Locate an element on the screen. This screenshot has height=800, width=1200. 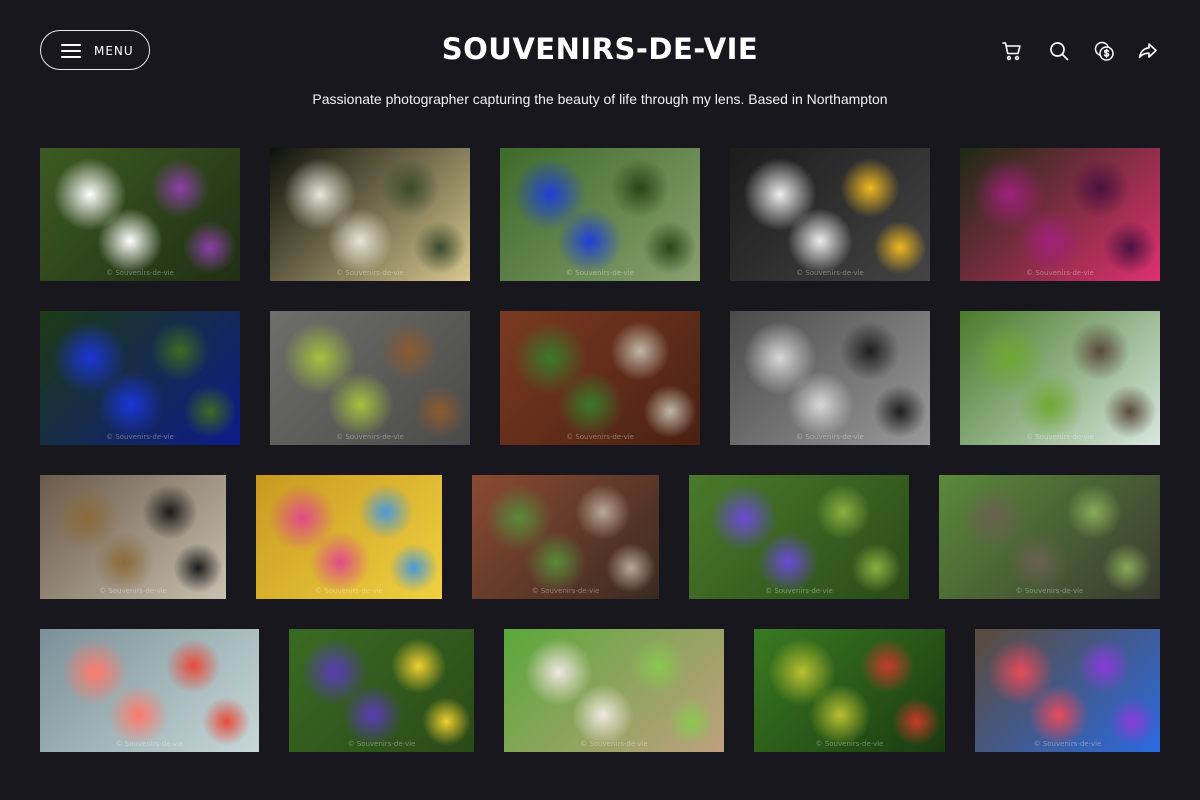
search-icon is located at coordinates (1059, 51).